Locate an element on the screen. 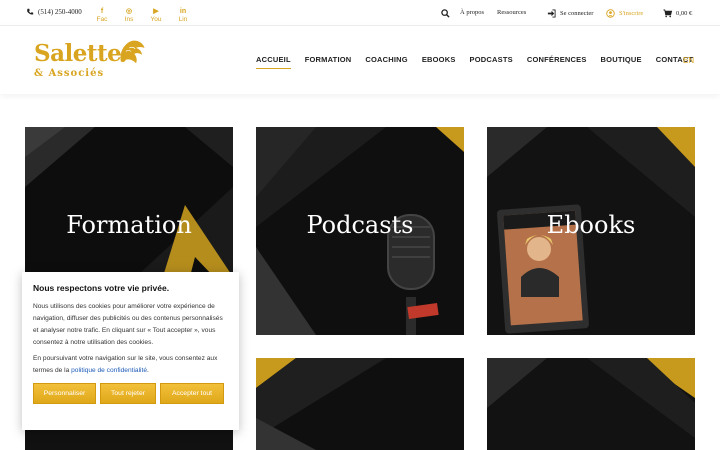 Image resolution: width=720 pixels, height=450 pixels. cookie-buttons: Personnaliser Tout rejeter Accepter tout is located at coordinates (131, 393).